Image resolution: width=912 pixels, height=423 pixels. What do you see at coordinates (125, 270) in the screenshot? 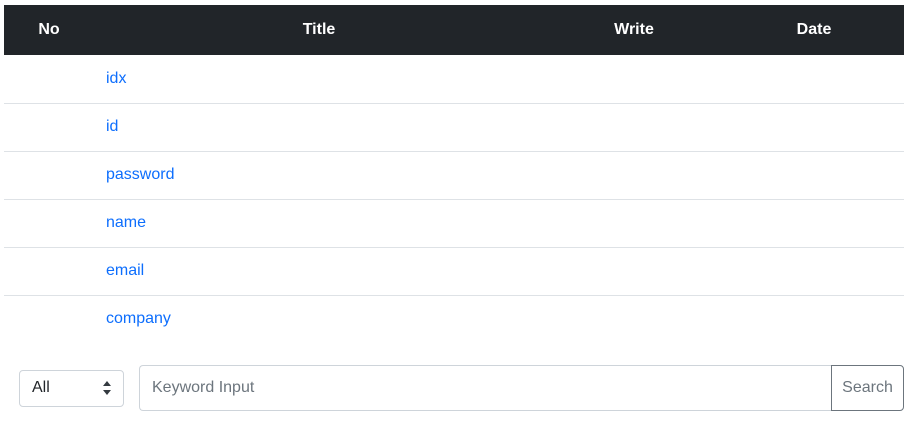
I see `row-title-link: email` at bounding box center [125, 270].